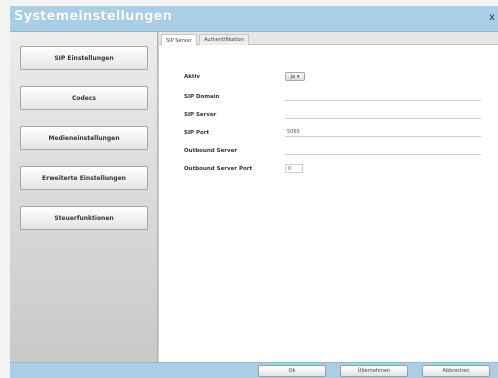 The image size is (498, 378). Describe the element at coordinates (383, 96) in the screenshot. I see `sip-domain-field` at that location.